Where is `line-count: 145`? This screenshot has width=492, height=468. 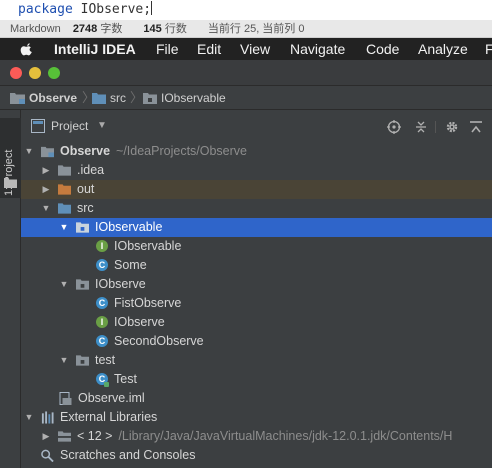 line-count: 145 is located at coordinates (152, 29).